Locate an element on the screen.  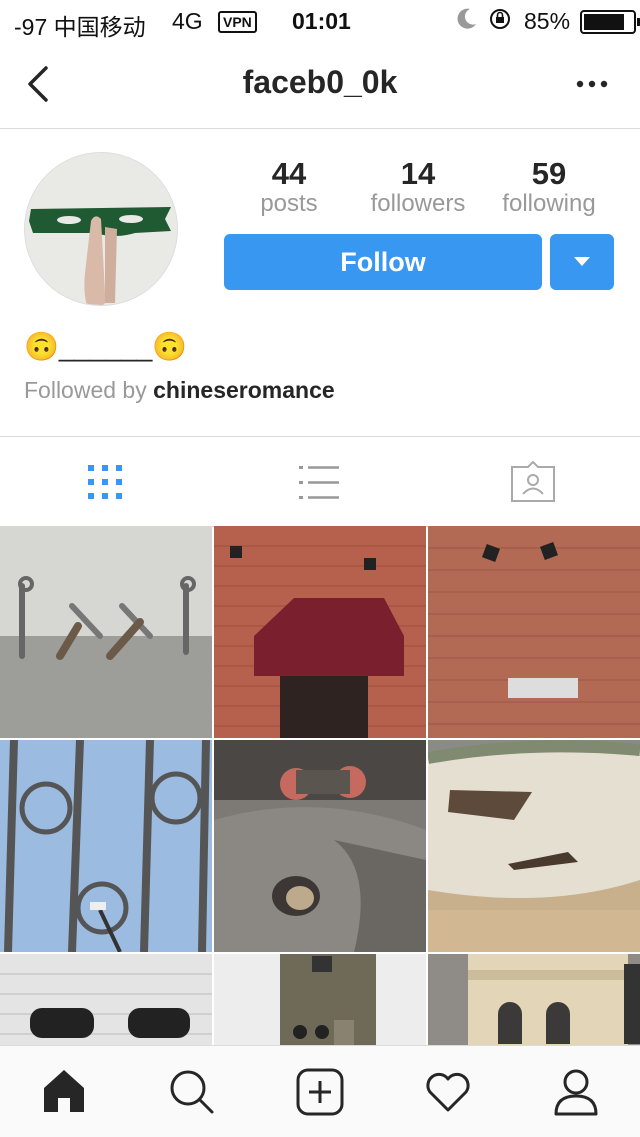
tab-profile is located at coordinates (576, 1092).